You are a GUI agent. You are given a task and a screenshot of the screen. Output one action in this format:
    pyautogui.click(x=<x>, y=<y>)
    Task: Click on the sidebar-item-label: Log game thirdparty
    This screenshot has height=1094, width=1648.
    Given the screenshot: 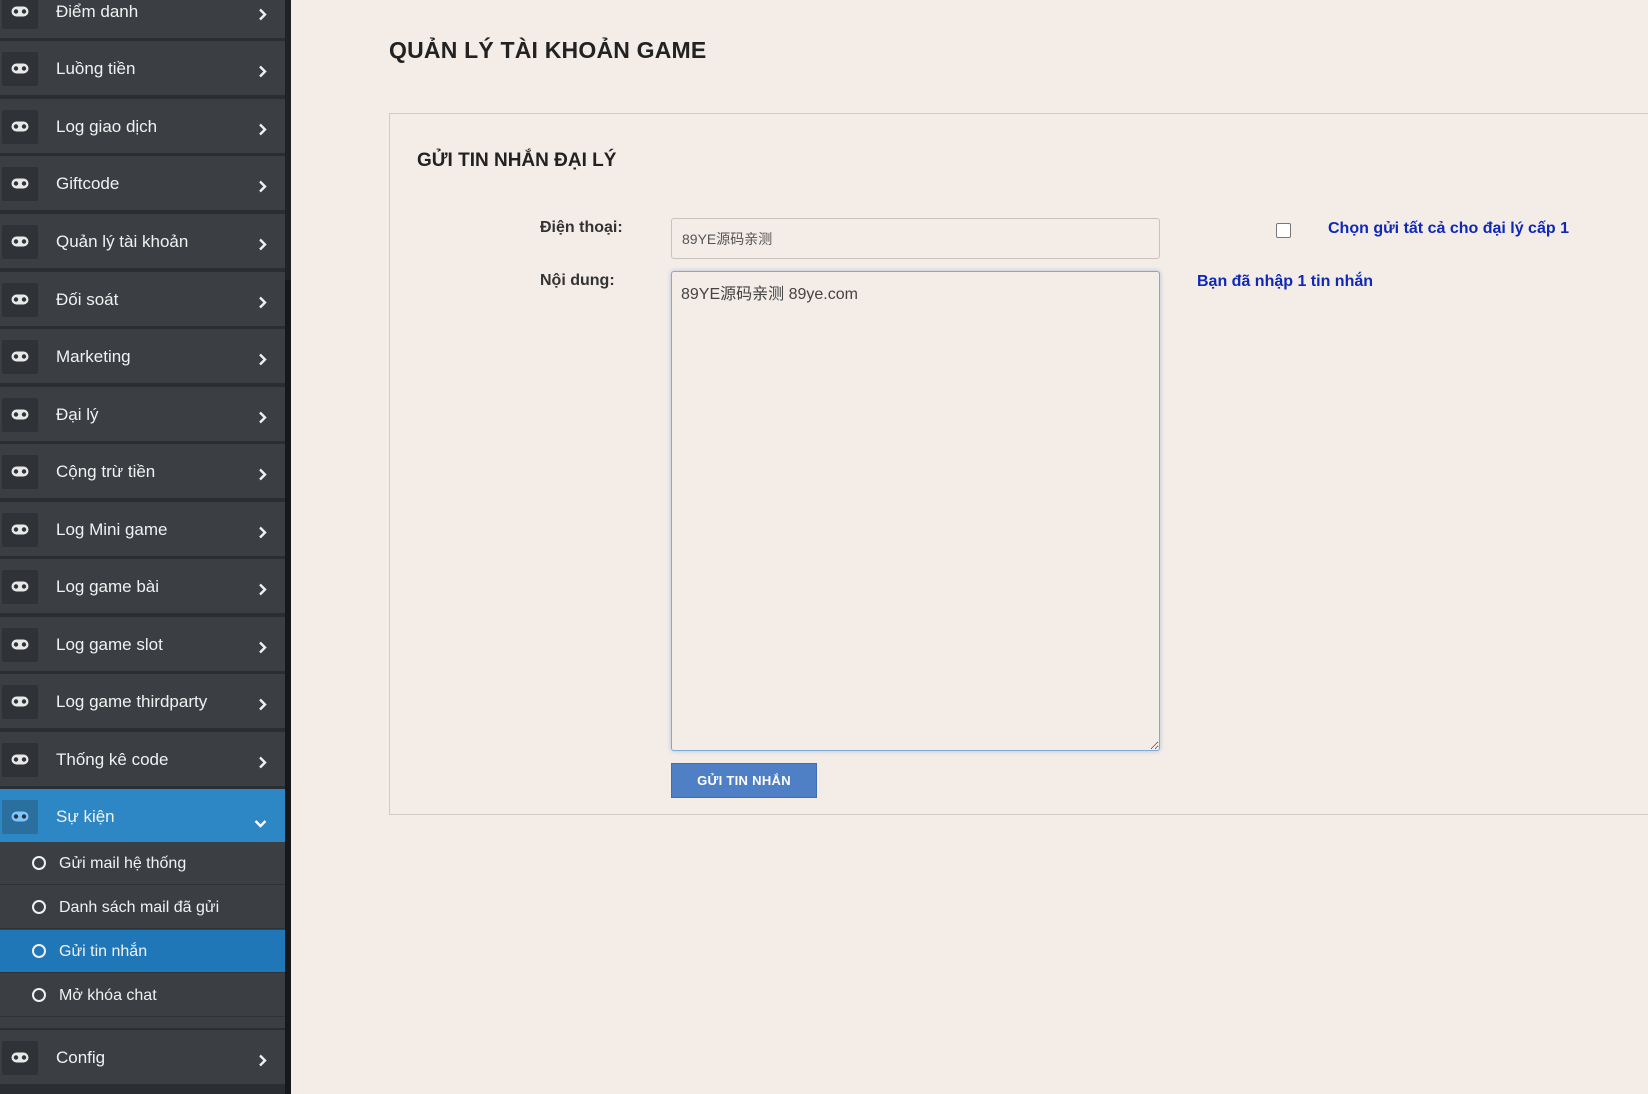 What is the action you would take?
    pyautogui.click(x=132, y=701)
    